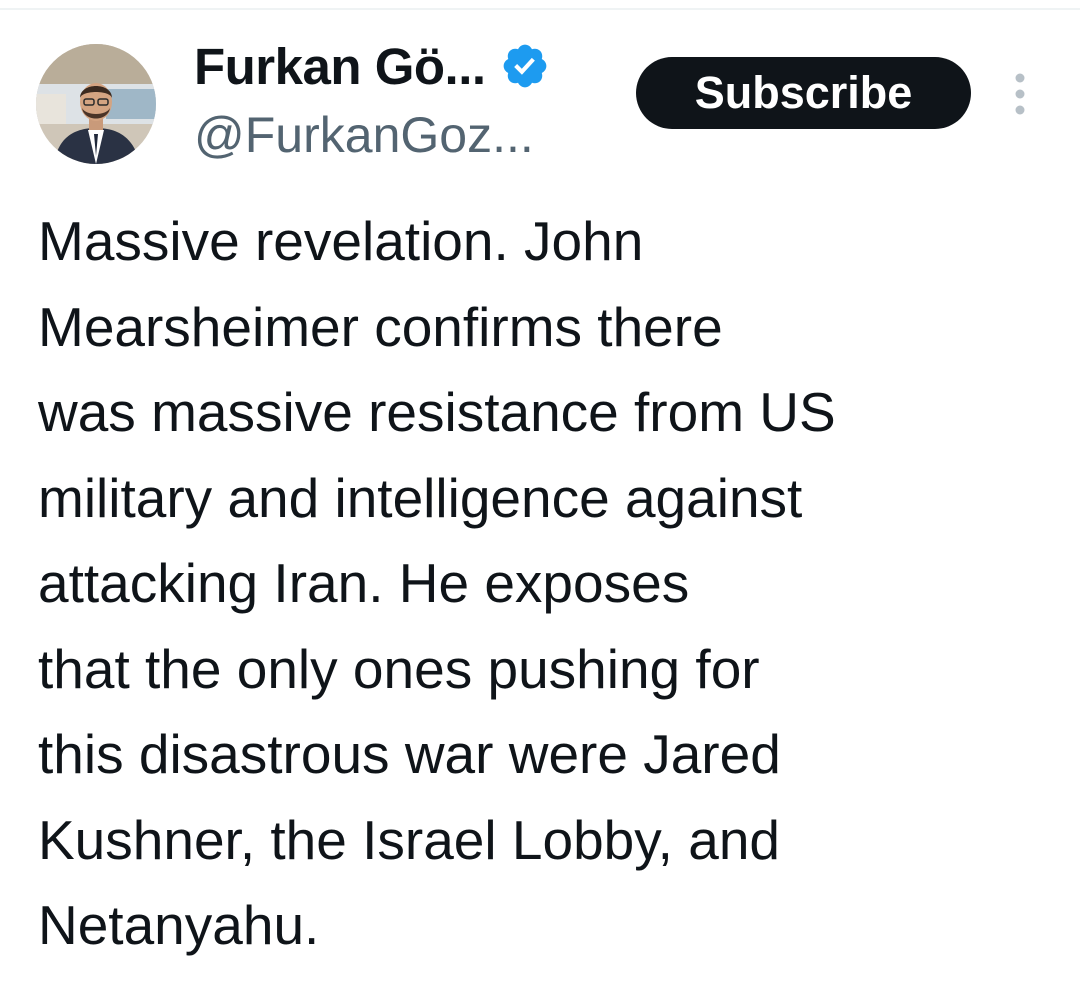 The width and height of the screenshot is (1080, 986). What do you see at coordinates (409, 839) in the screenshot?
I see `tweet-text-line: Kushner, the Israel Lobby, and` at bounding box center [409, 839].